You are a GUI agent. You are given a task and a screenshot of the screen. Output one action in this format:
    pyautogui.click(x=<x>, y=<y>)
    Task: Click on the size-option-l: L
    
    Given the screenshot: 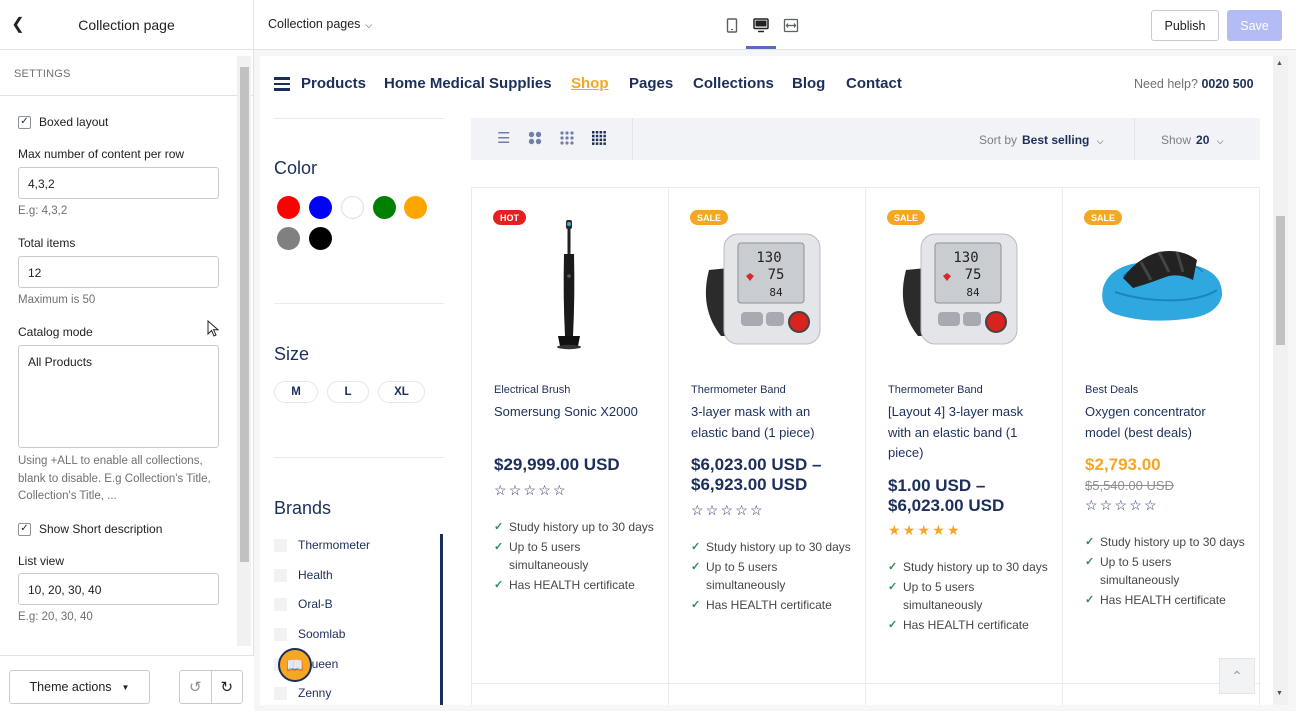 What is the action you would take?
    pyautogui.click(x=348, y=392)
    